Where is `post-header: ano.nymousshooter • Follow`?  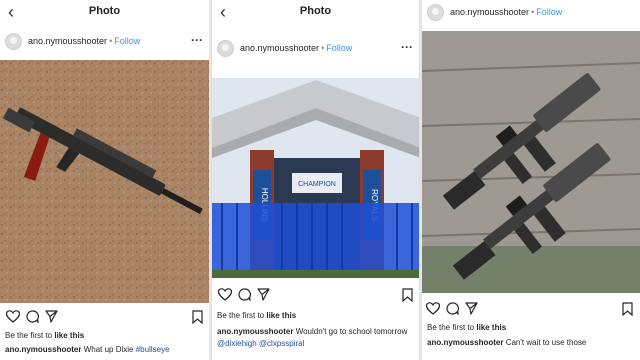 post-header: ano.nymousshooter • Follow is located at coordinates (531, 15).